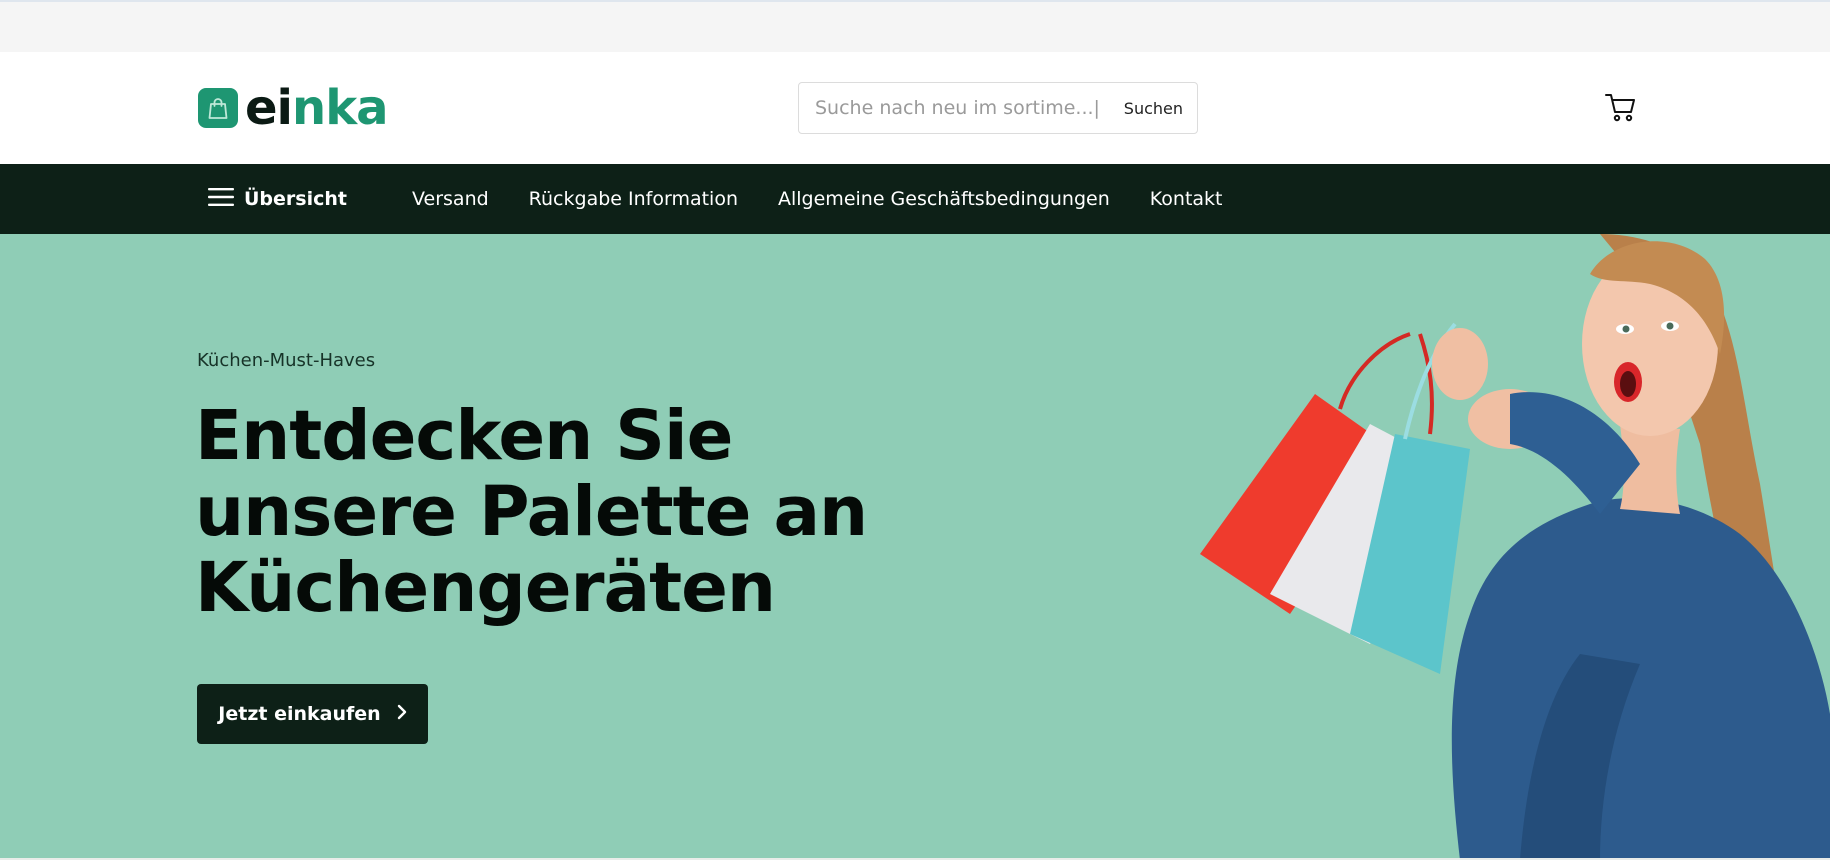  What do you see at coordinates (633, 199) in the screenshot?
I see `nav-link-rueckgabe: Rückgabe Information` at bounding box center [633, 199].